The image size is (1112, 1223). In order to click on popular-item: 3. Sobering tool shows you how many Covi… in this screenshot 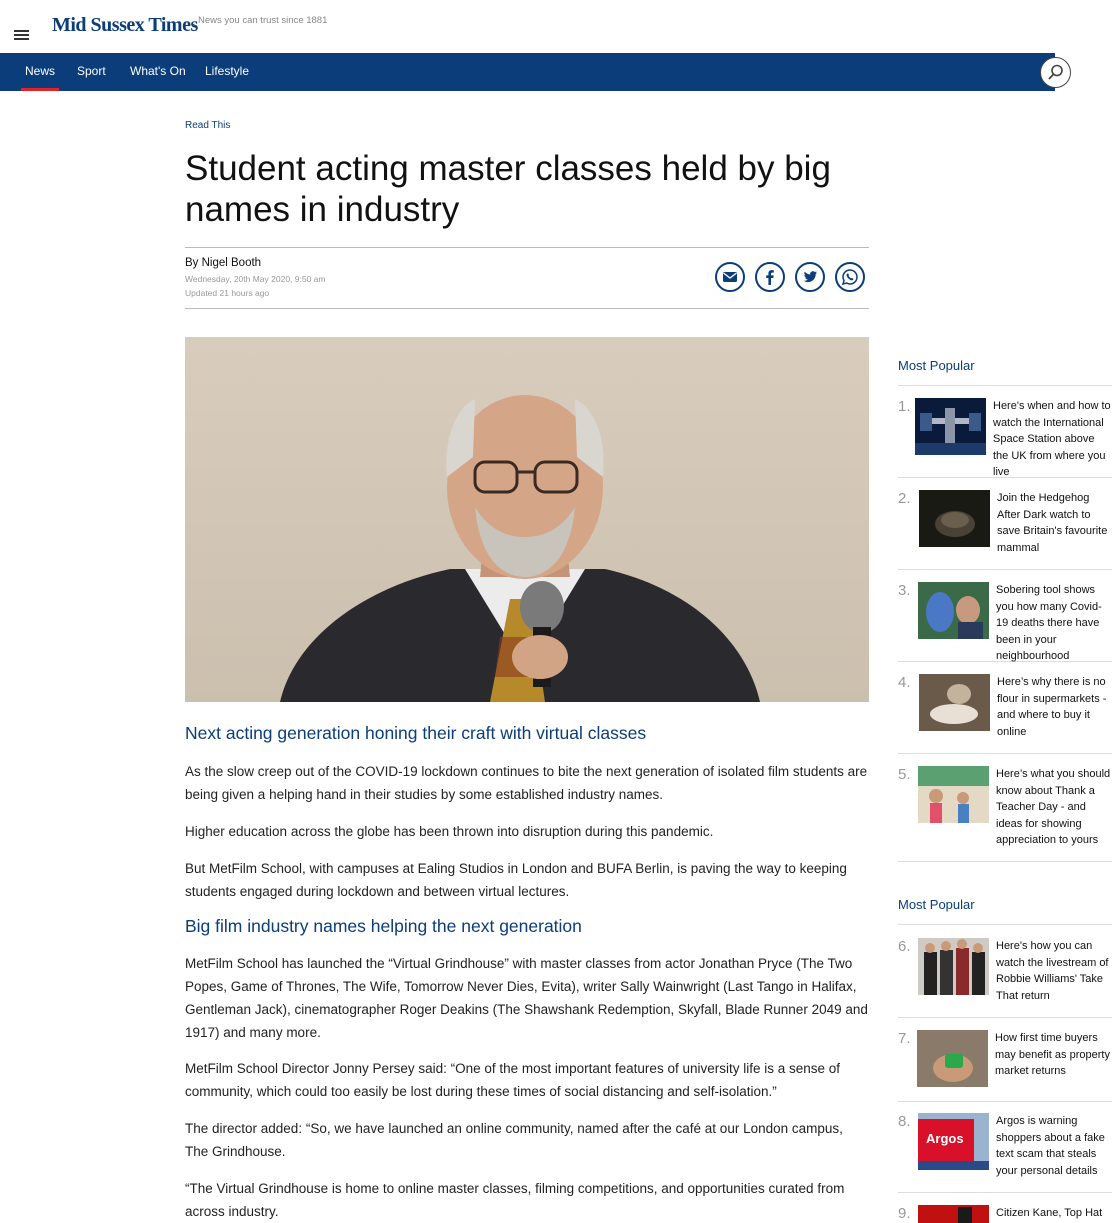, I will do `click(1005, 622)`.